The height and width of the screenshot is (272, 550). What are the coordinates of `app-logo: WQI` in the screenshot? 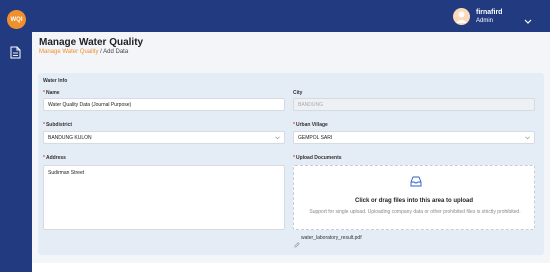 It's located at (16, 19).